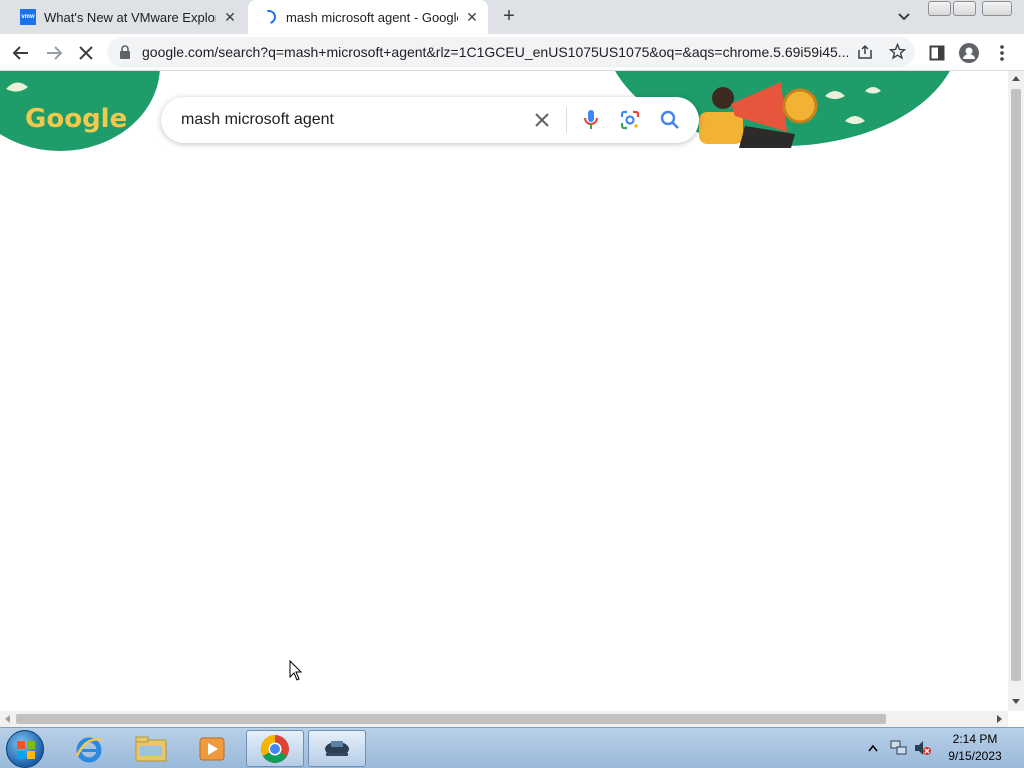  I want to click on search-box, so click(430, 120).